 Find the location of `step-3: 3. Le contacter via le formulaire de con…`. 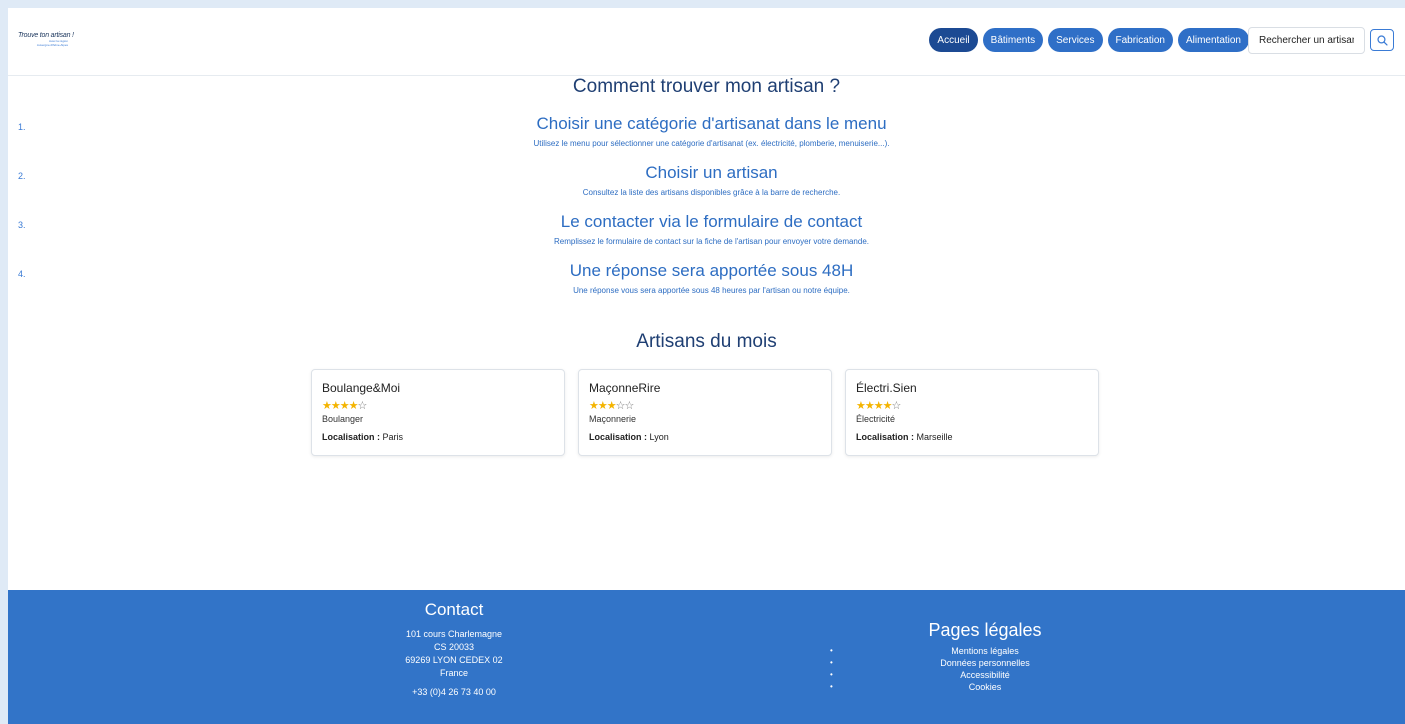

step-3: 3. Le contacter via le formulaire de con… is located at coordinates (706, 229).